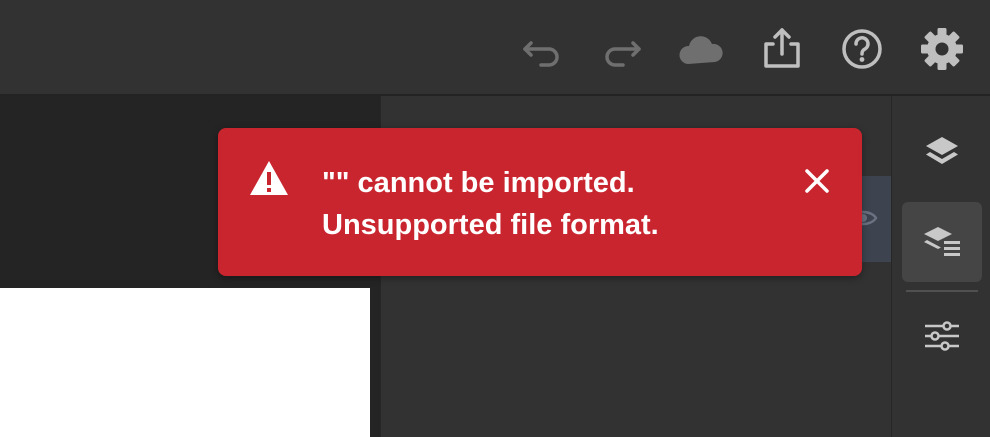 This screenshot has width=990, height=437. I want to click on layers-icon, so click(942, 150).